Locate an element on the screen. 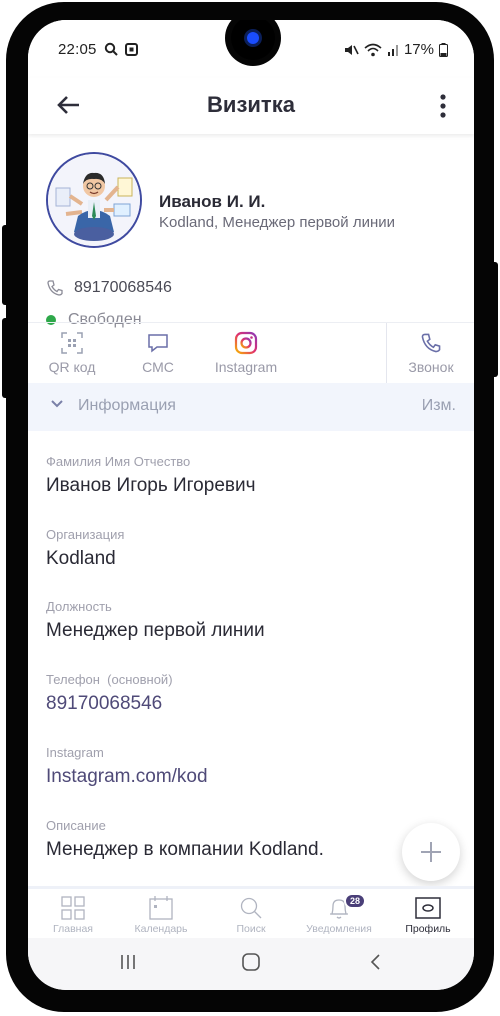 The height and width of the screenshot is (1016, 500). battery-icon is located at coordinates (443, 49).